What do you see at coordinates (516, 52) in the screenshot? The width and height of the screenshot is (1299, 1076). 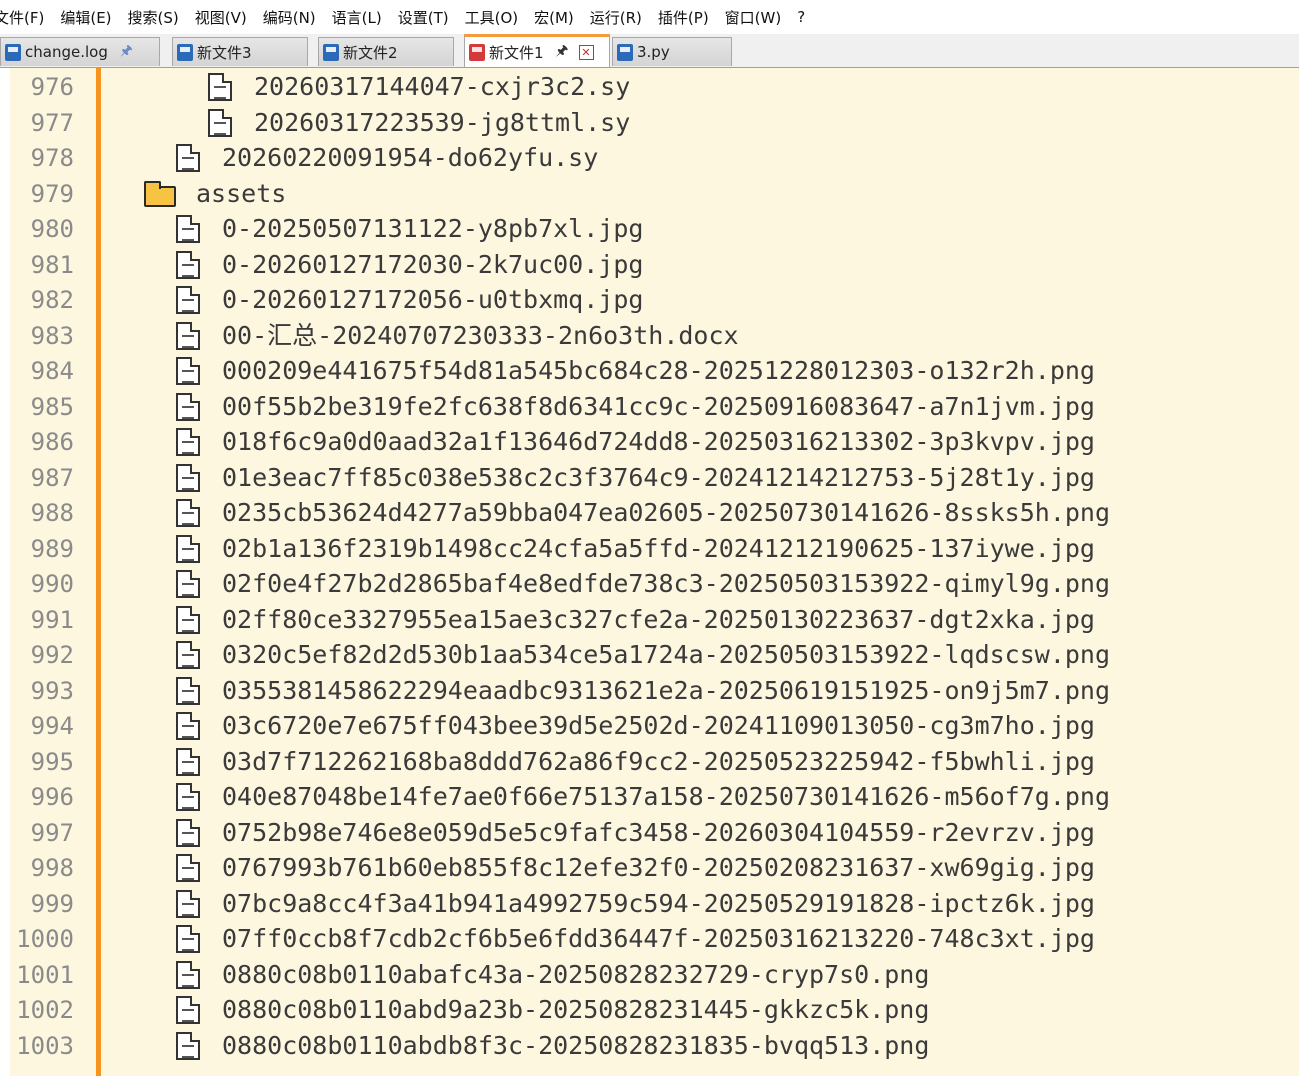 I see `tab-label: 新文件1` at bounding box center [516, 52].